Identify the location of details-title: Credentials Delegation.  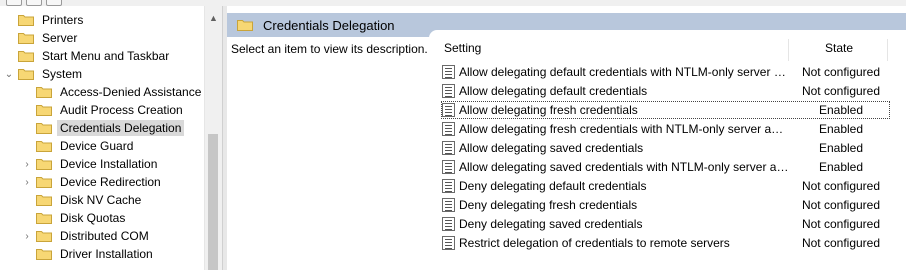
(329, 25).